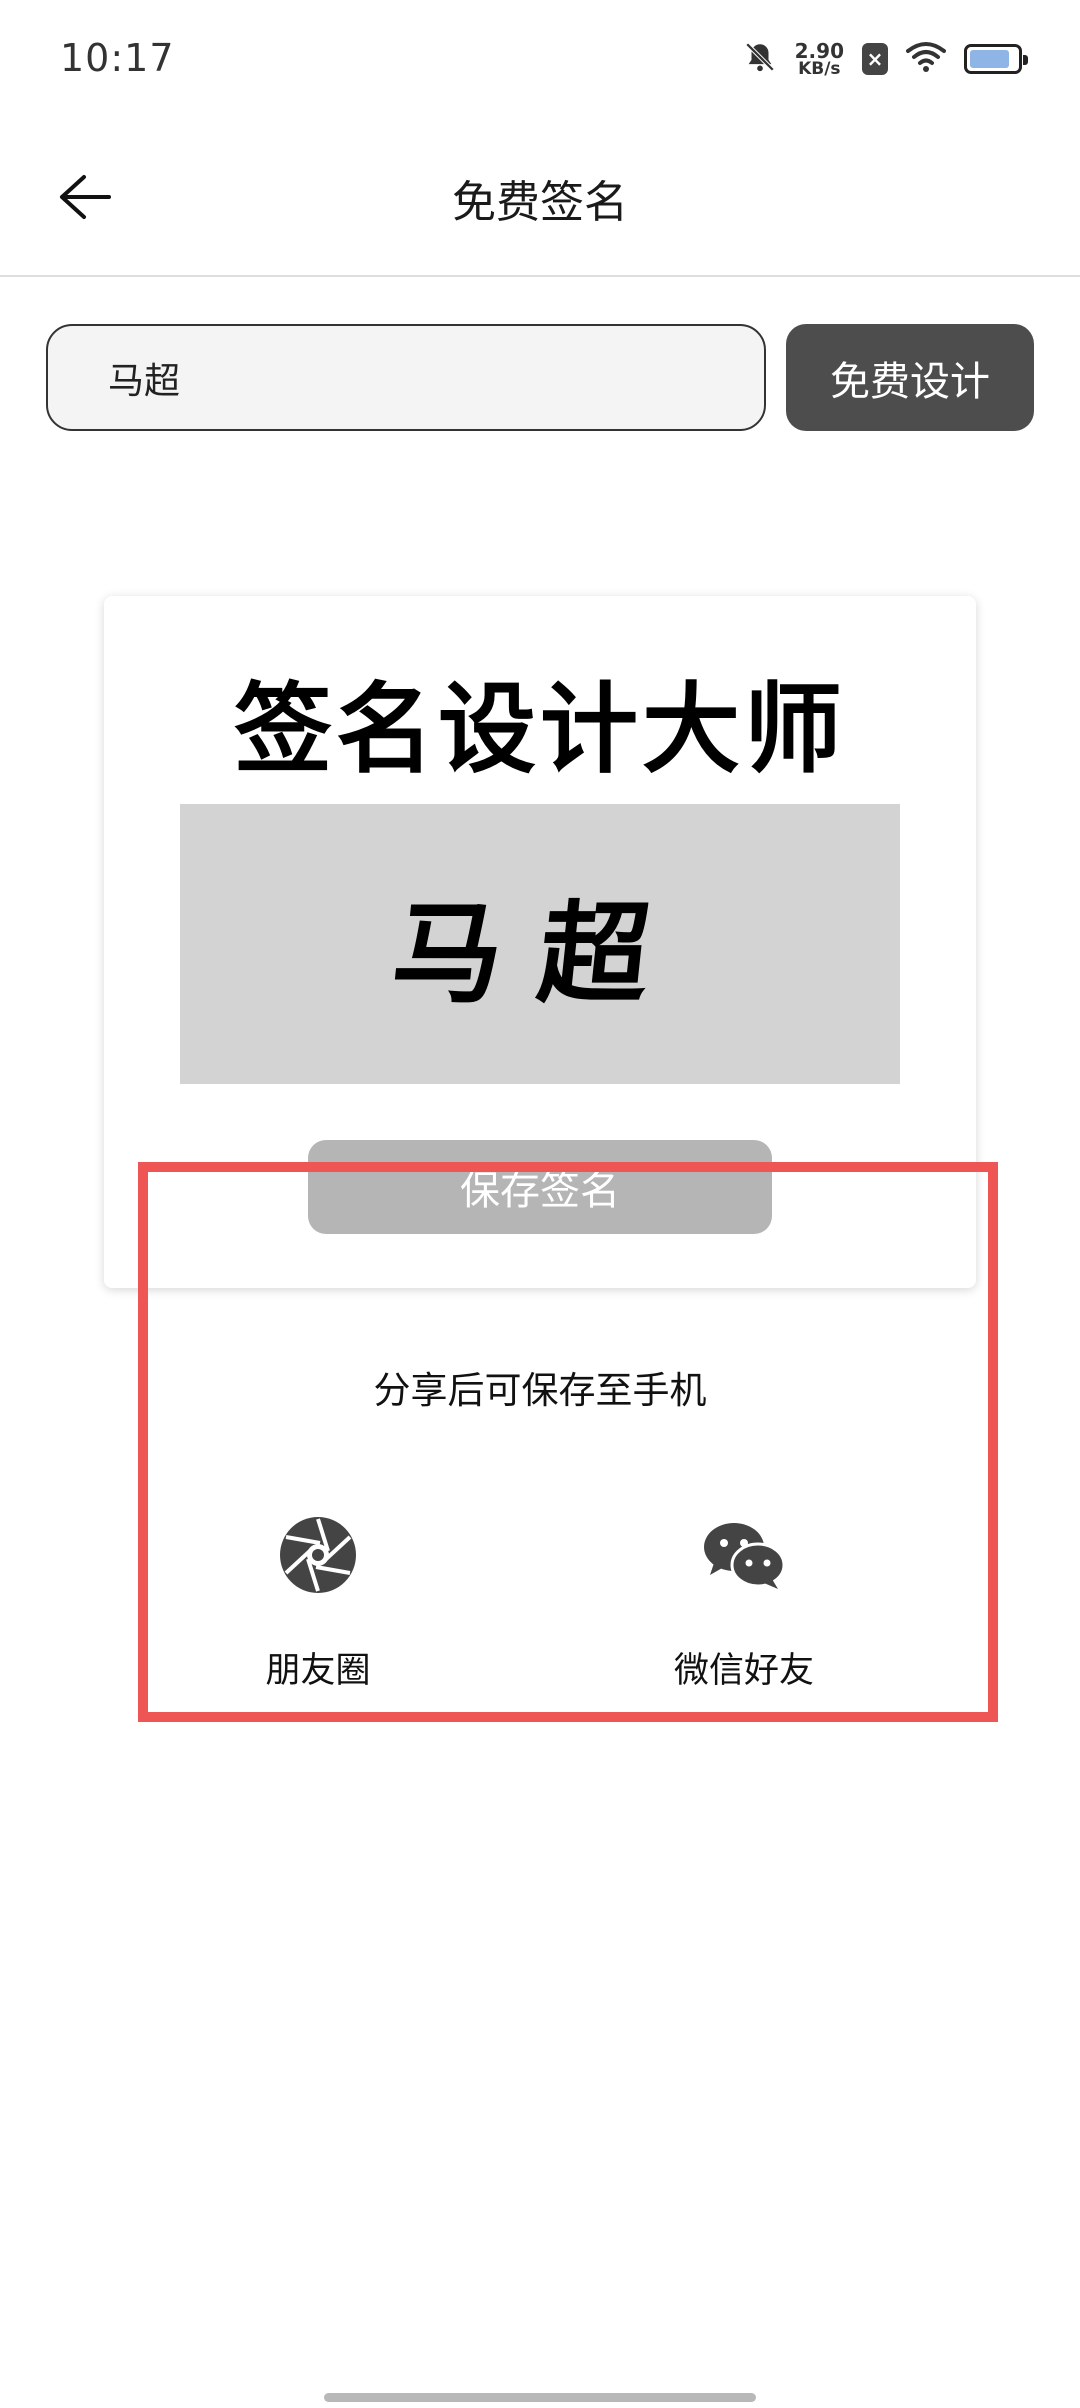 The image size is (1080, 2408). Describe the element at coordinates (540, 1390) in the screenshot. I see `share-hint: 分享后可保存至手机` at that location.